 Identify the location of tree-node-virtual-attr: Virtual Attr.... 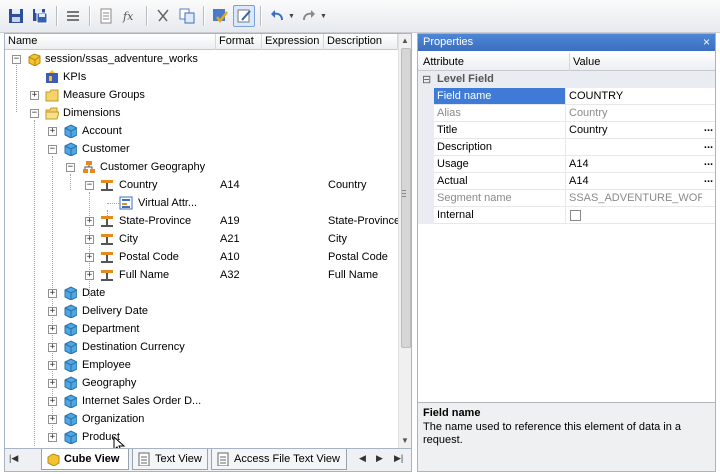
(201, 203).